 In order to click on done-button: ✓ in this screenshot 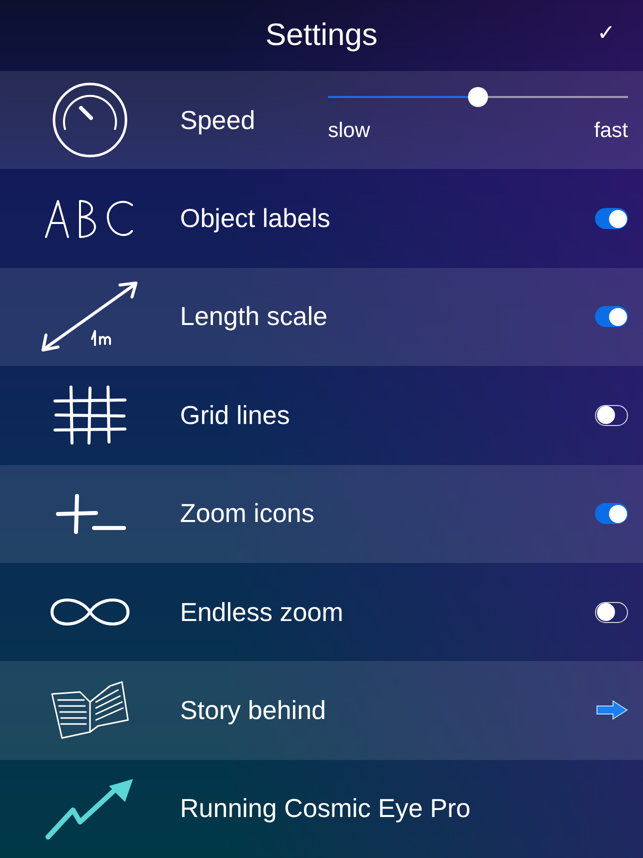, I will do `click(606, 33)`.